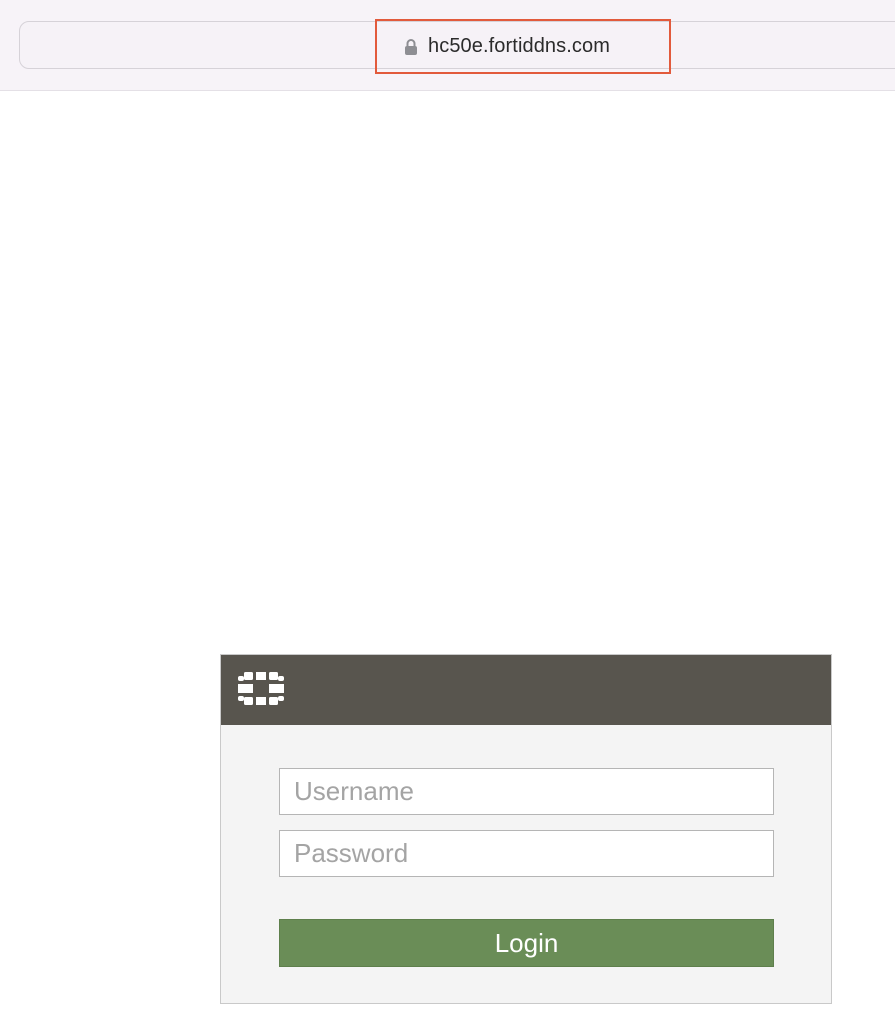  Describe the element at coordinates (526, 690) in the screenshot. I see `login-header` at that location.